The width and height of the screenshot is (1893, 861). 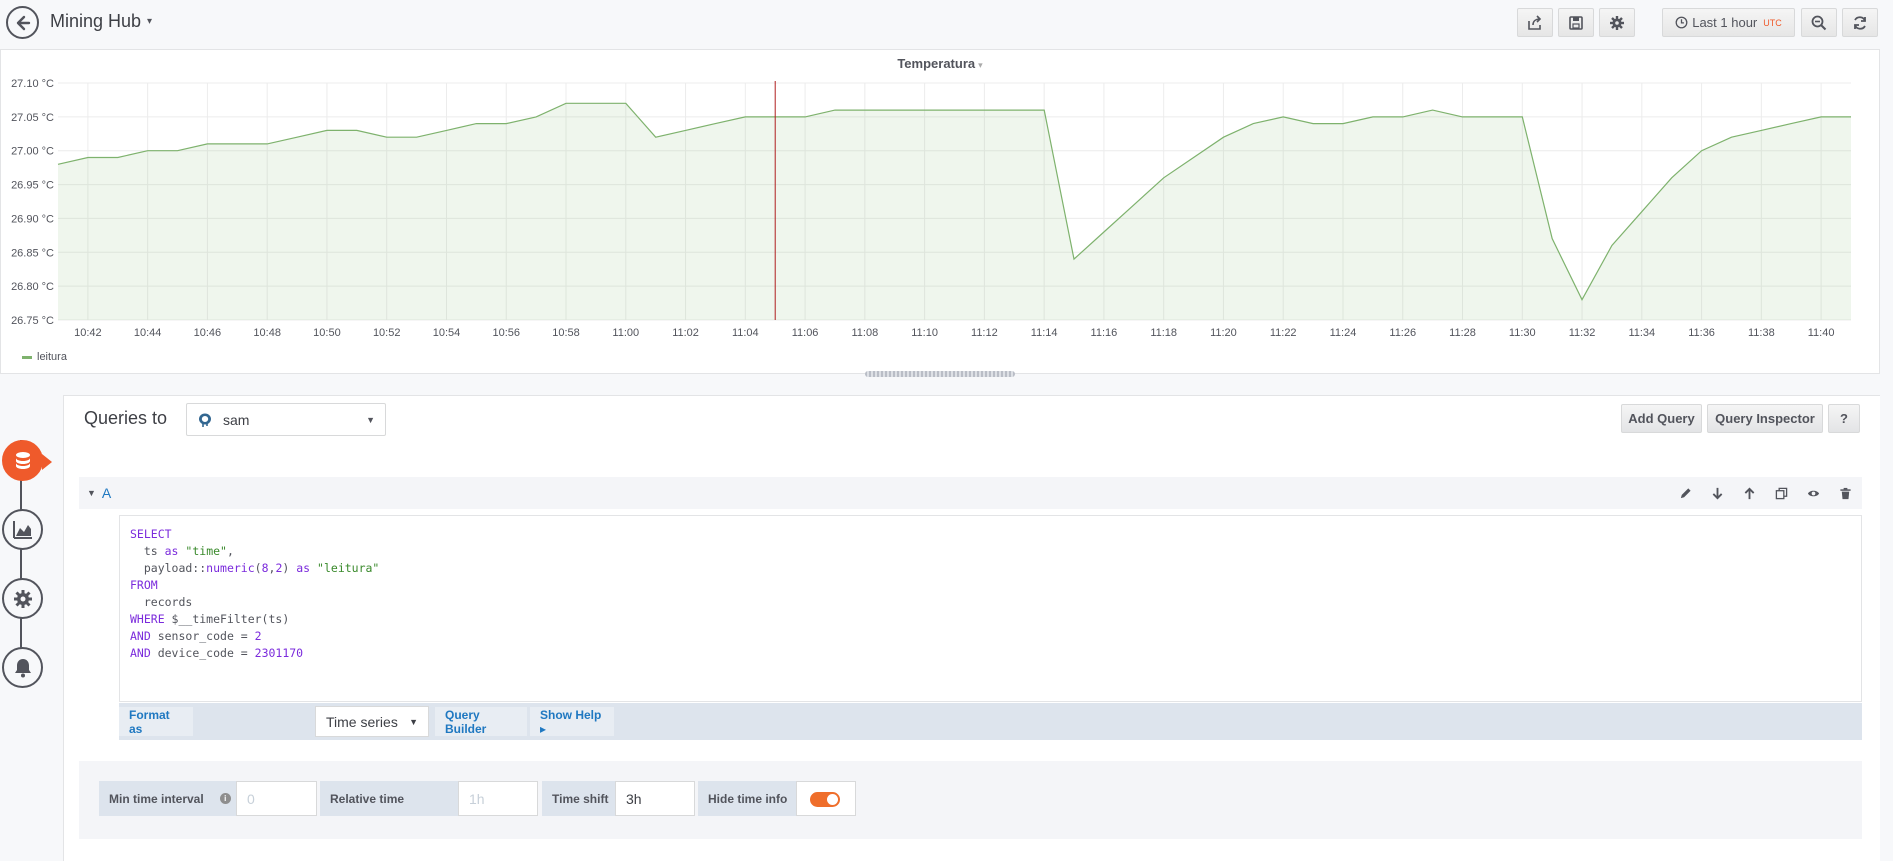 What do you see at coordinates (227, 619) in the screenshot?
I see `sql-text: $__timeFilter(ts)` at bounding box center [227, 619].